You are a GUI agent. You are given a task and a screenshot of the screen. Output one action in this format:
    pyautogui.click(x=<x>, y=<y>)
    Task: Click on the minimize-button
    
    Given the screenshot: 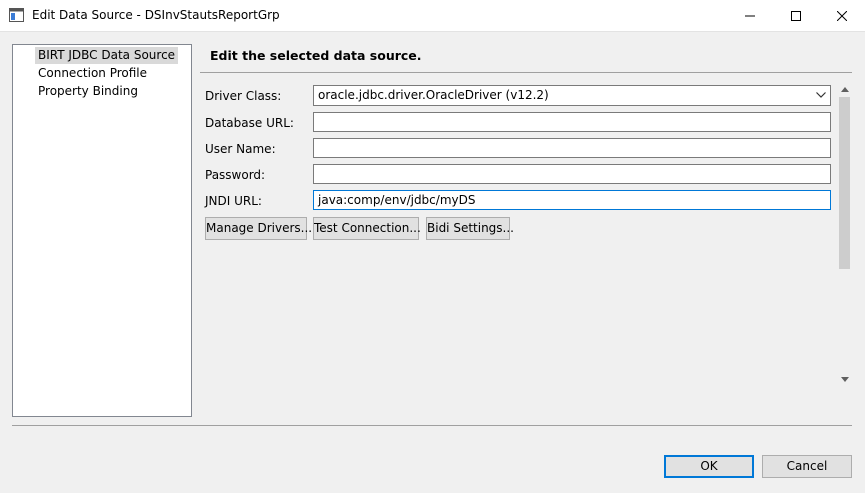 What is the action you would take?
    pyautogui.click(x=750, y=15)
    